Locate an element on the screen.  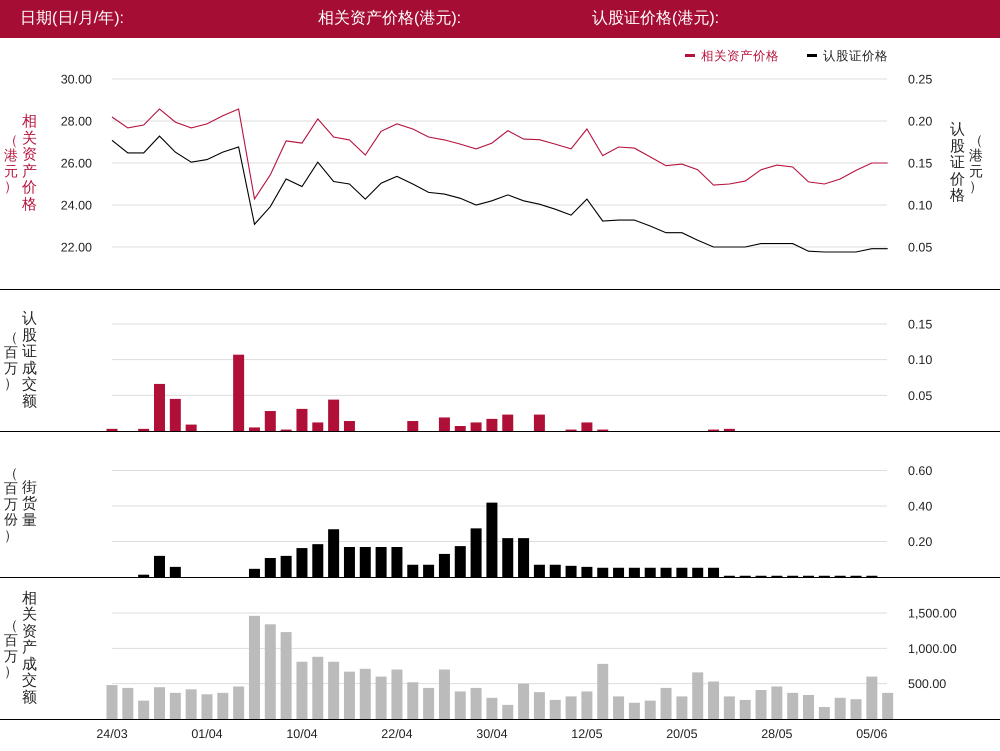
axis-title: 相关资产成交额 is located at coordinates (29, 648).